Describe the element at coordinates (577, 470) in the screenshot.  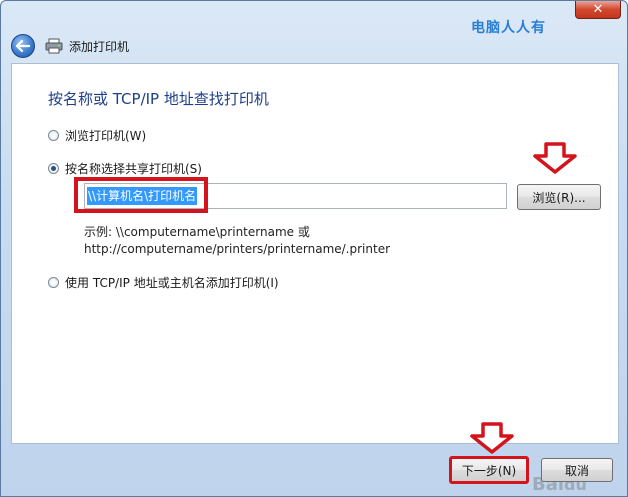
I see `cancel-button: 取消` at that location.